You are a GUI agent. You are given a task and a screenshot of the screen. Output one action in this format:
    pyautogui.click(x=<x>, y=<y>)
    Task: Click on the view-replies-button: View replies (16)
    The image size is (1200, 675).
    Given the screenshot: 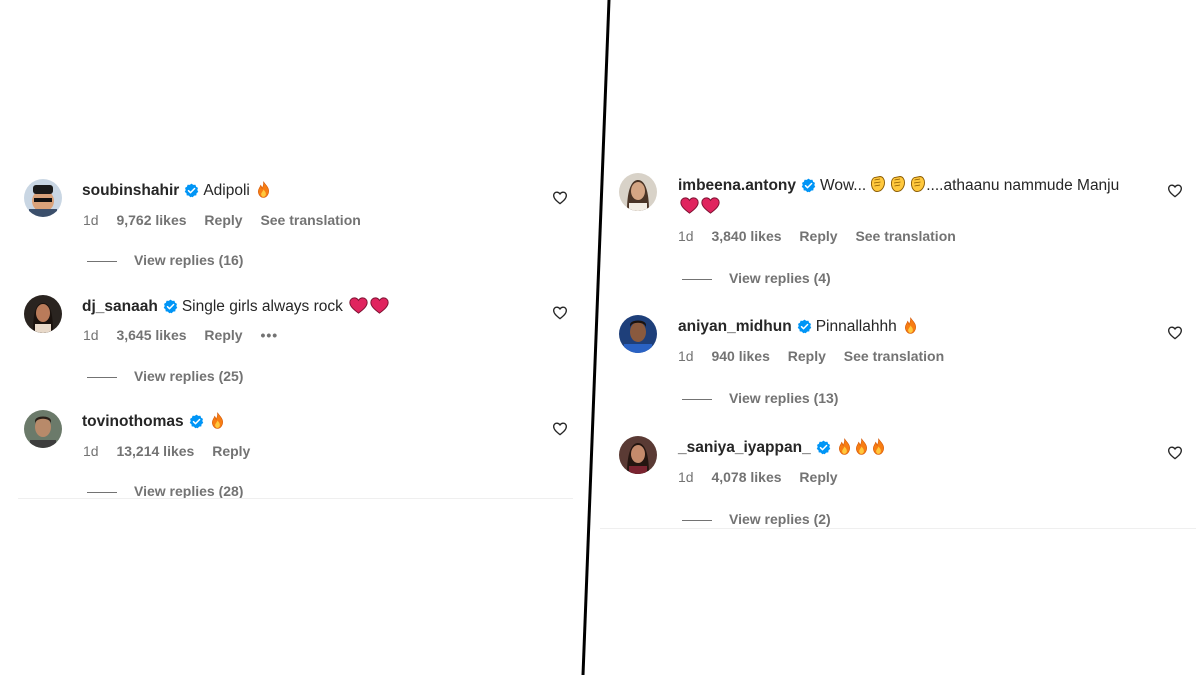 What is the action you would take?
    pyautogui.click(x=165, y=260)
    